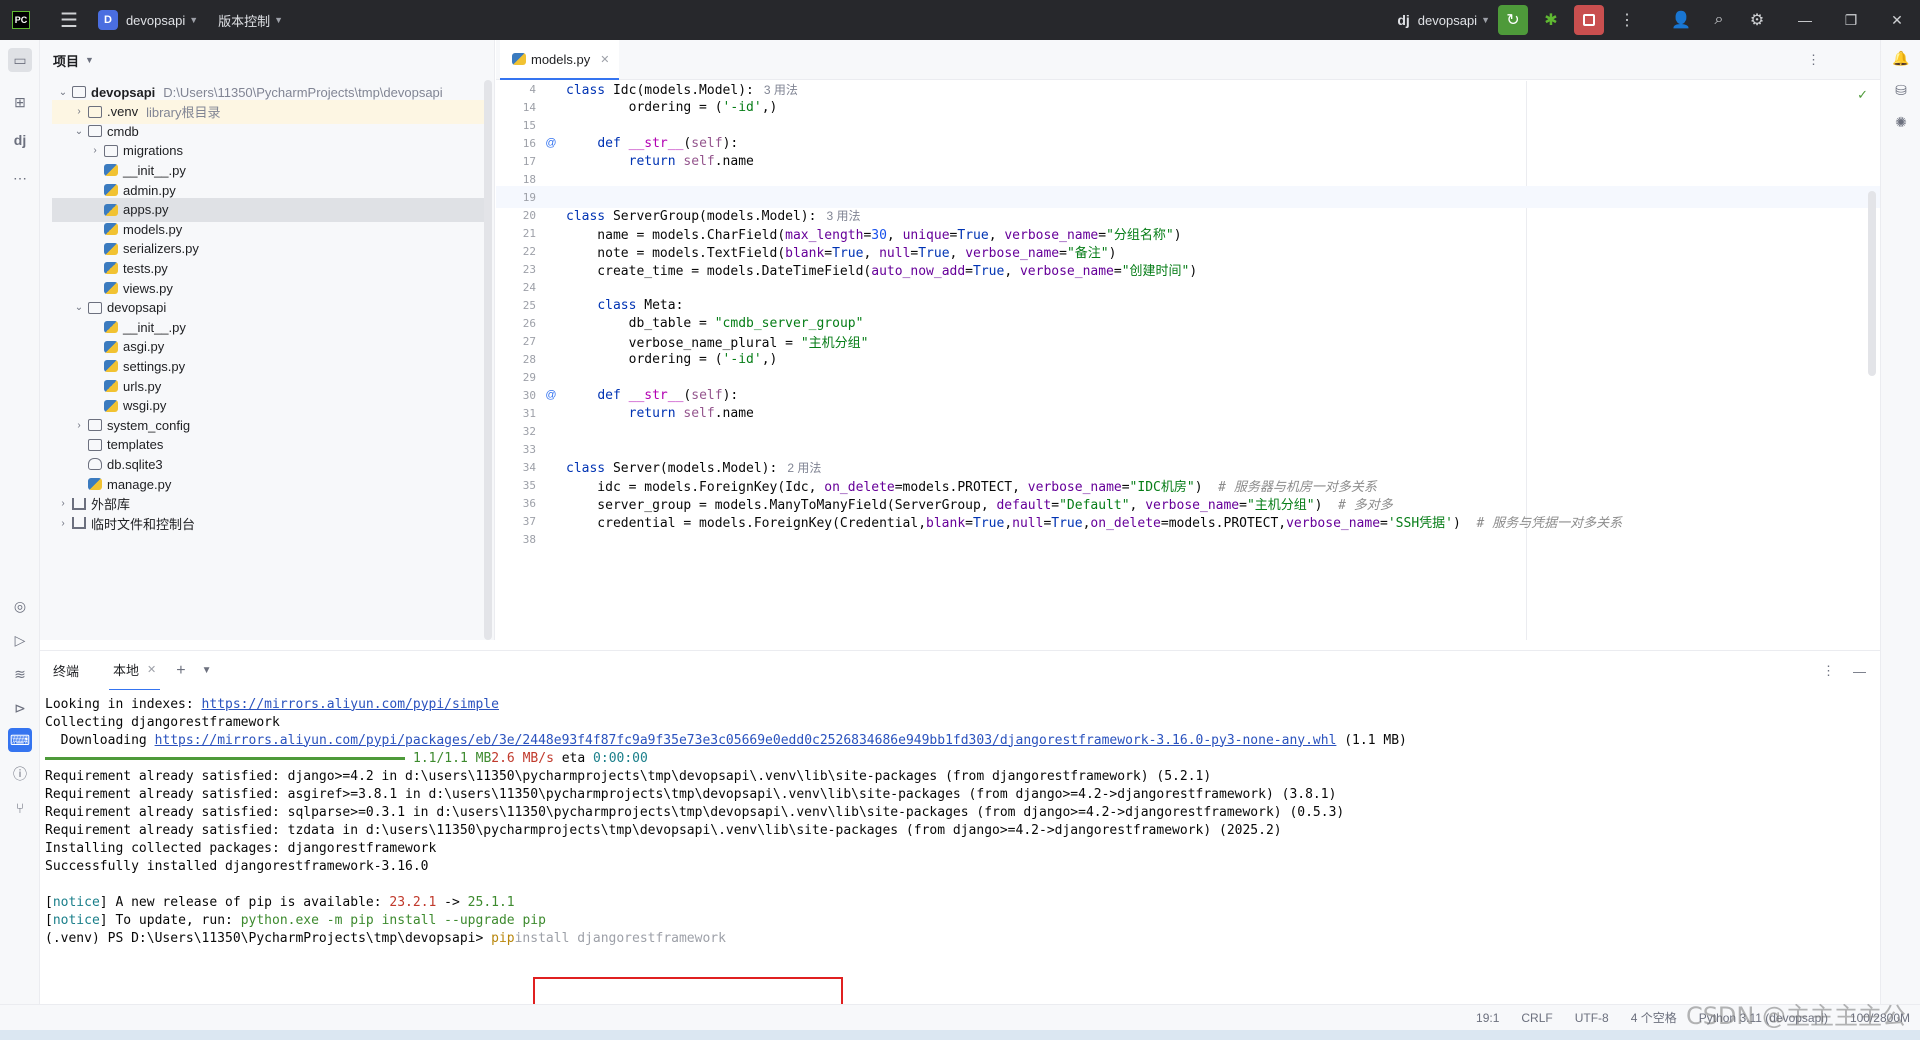 This screenshot has height=1040, width=1920. Describe the element at coordinates (516, 467) in the screenshot. I see `line-number: 34` at that location.